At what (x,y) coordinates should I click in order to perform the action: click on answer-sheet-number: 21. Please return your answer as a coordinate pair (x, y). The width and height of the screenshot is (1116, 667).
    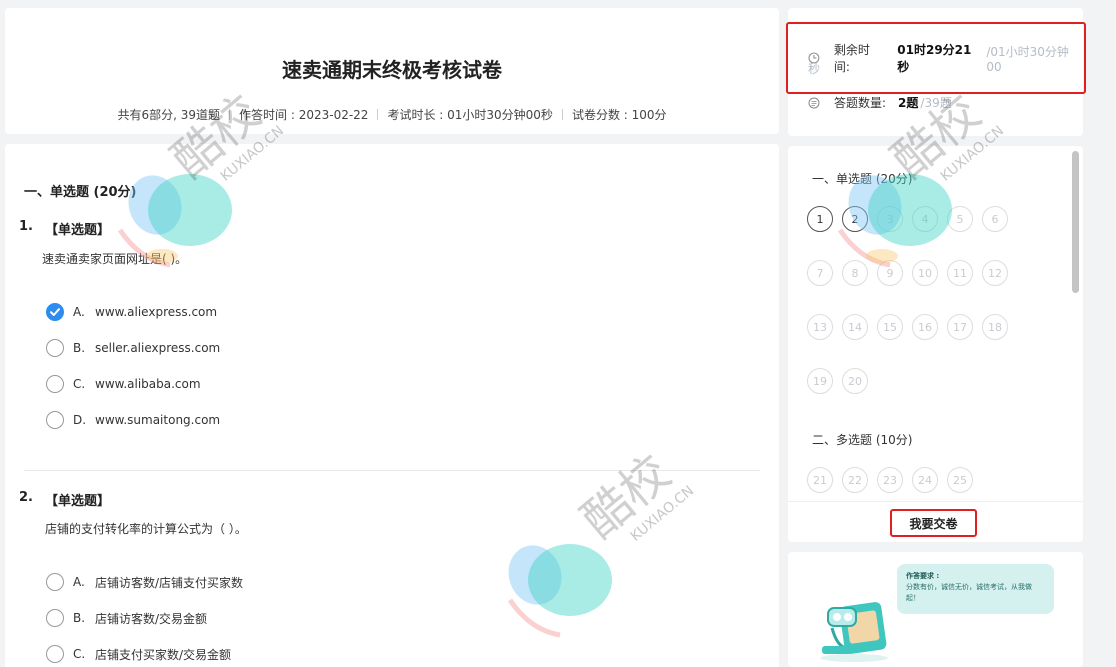
    Looking at the image, I should click on (820, 480).